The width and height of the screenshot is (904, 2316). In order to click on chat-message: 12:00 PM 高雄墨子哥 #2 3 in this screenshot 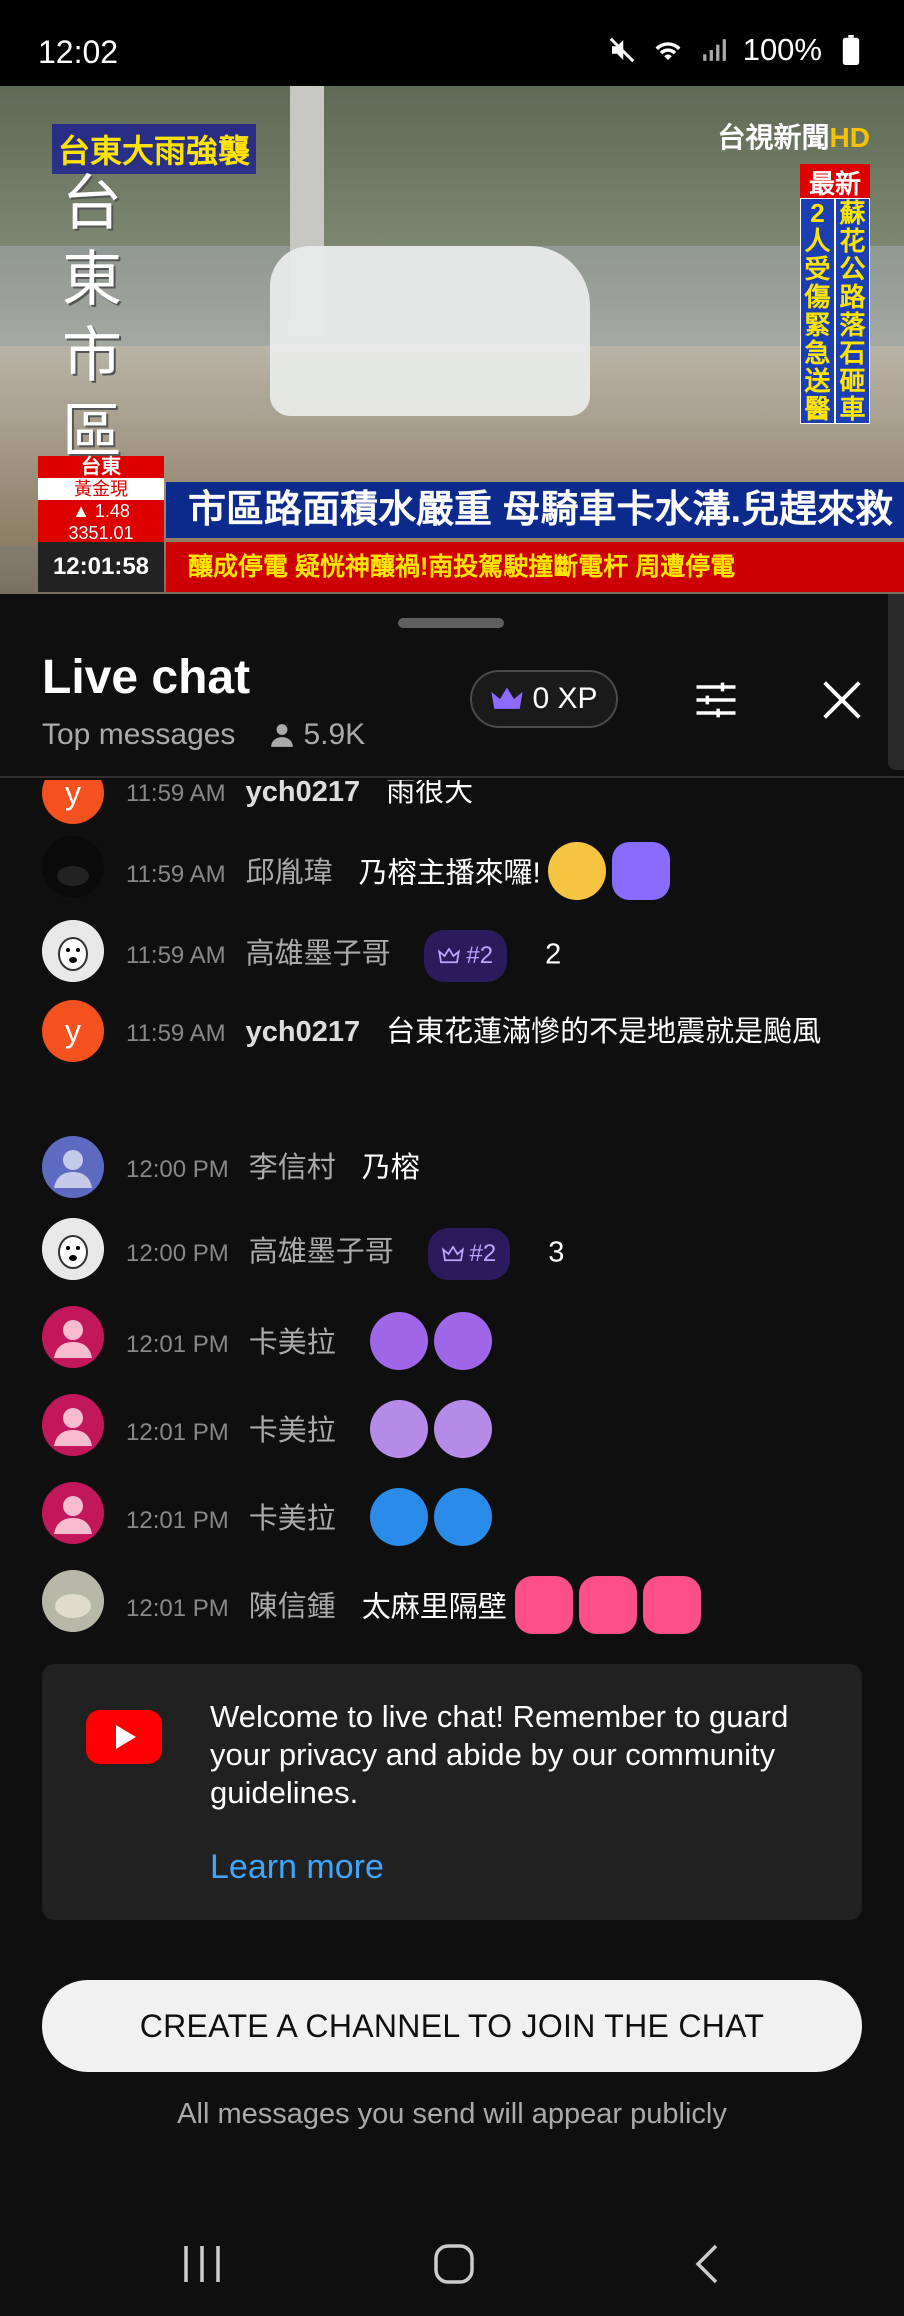, I will do `click(452, 1251)`.